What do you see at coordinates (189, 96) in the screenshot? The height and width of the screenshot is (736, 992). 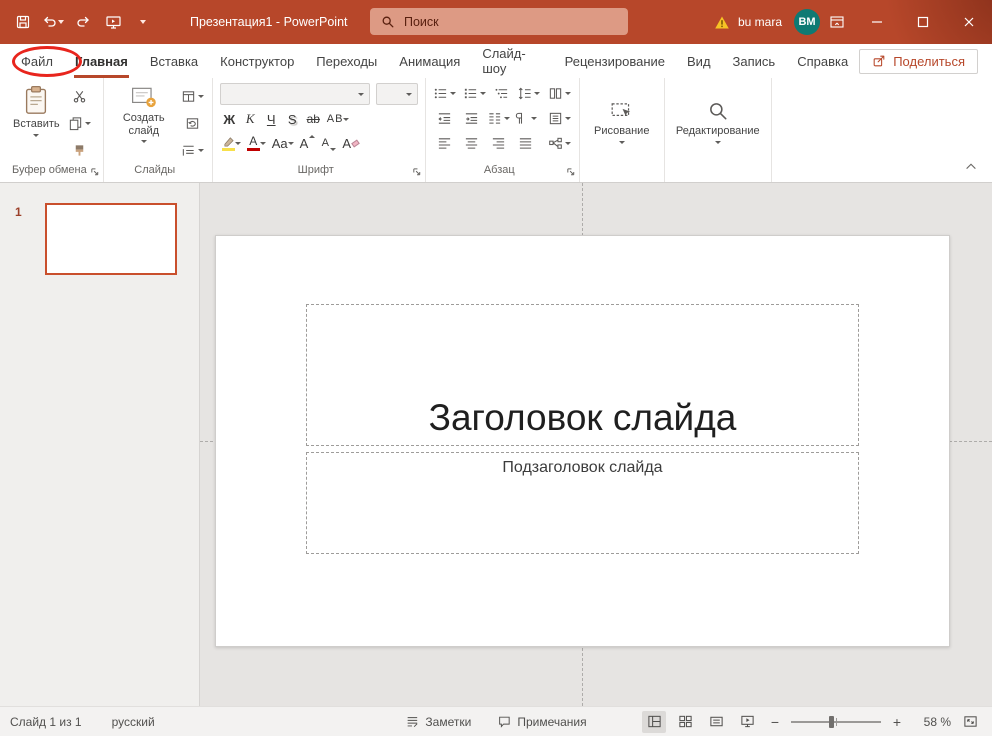 I see `layout-icon` at bounding box center [189, 96].